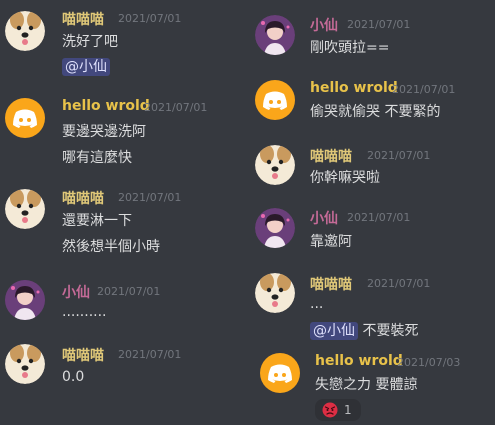 The width and height of the screenshot is (495, 425). I want to click on message-mention-line: @小仙, so click(86, 66).